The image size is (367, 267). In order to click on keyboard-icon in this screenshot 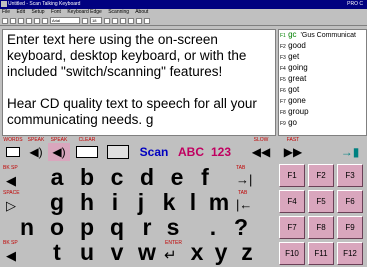, I will do `click(118, 152)`.